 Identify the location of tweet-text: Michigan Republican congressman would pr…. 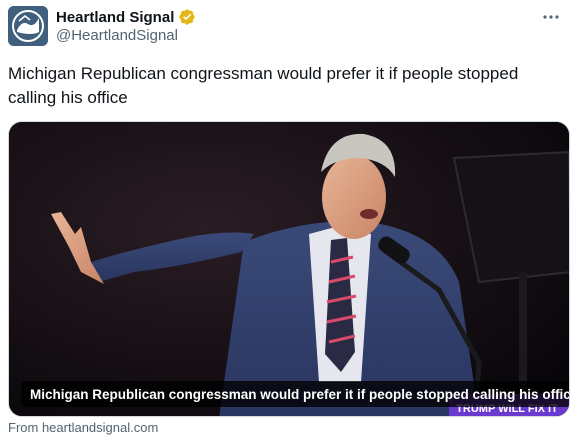
(263, 85).